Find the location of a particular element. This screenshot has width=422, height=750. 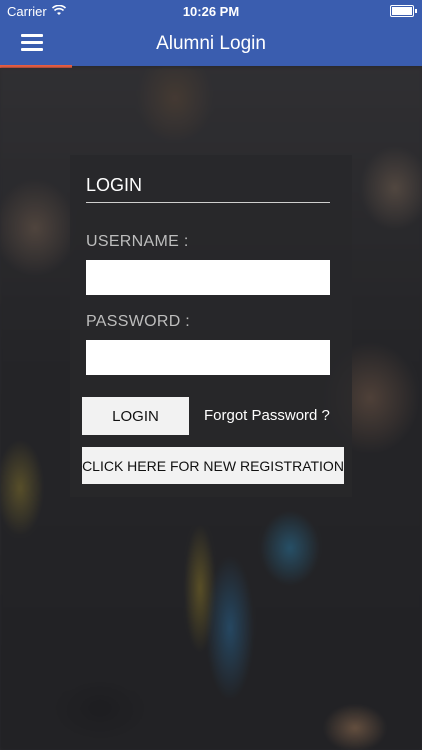

new-registration-button: CLICK HERE FOR NEW REGISTRATION is located at coordinates (213, 465).